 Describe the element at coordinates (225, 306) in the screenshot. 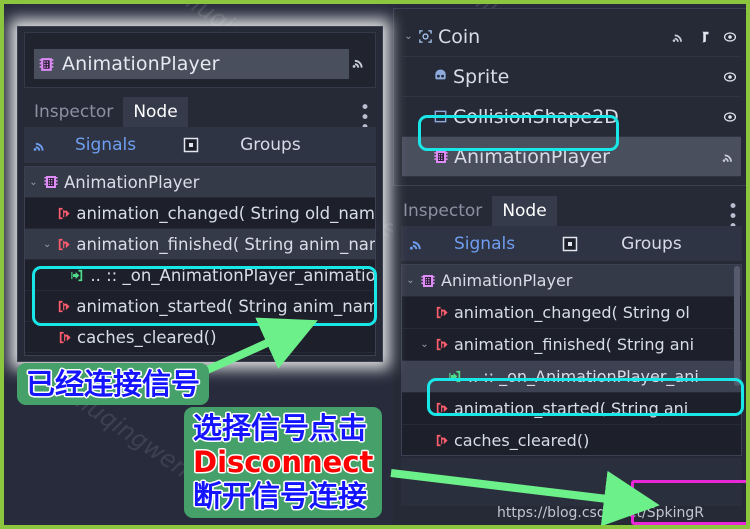

I see `signal-label: animation_started( String anim_nam` at that location.